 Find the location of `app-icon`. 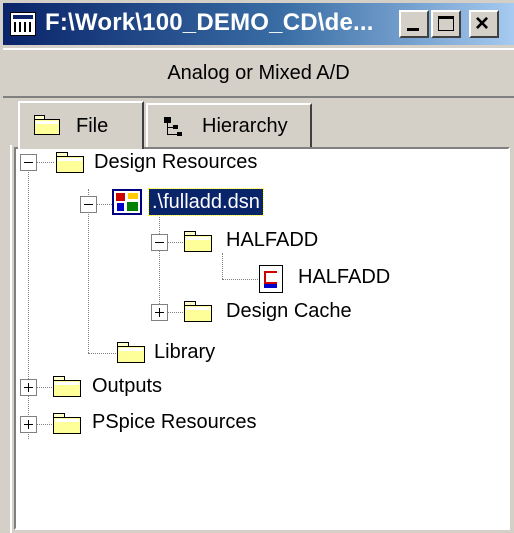

app-icon is located at coordinates (23, 24).